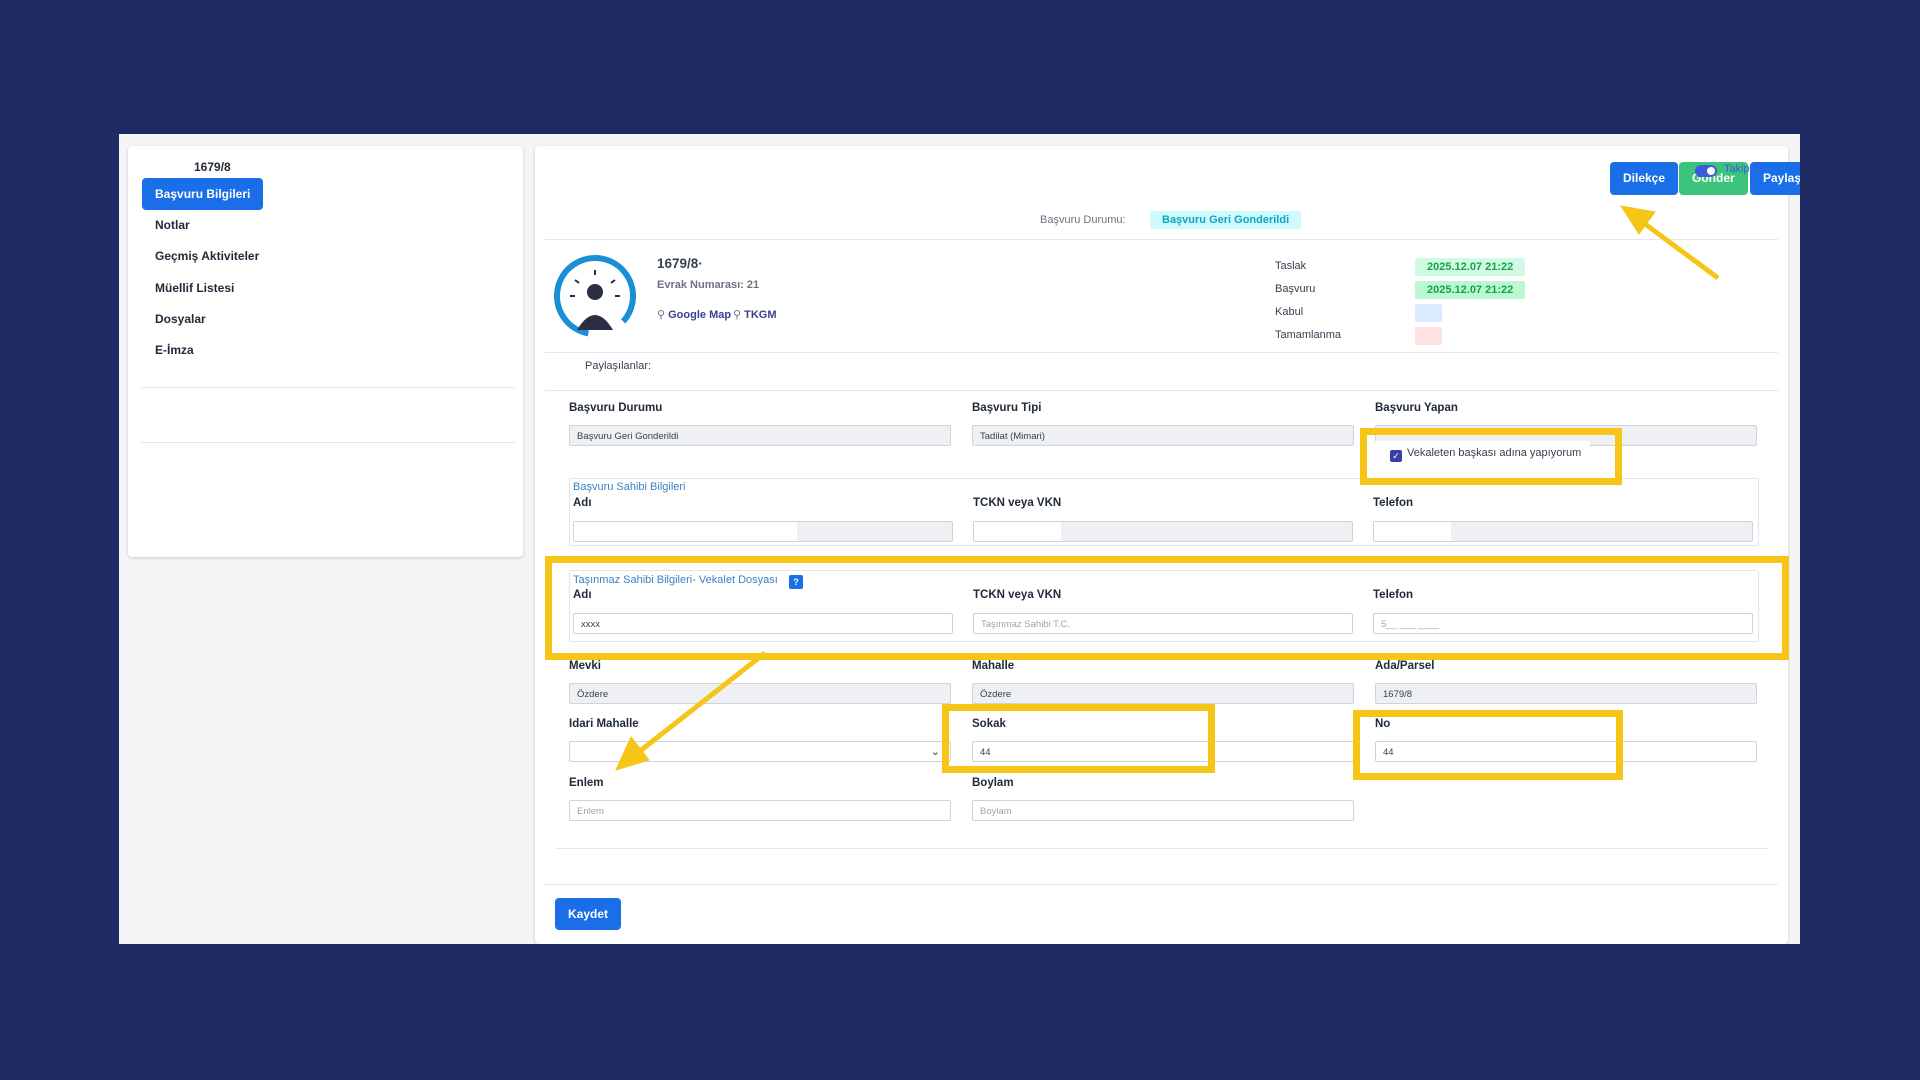 The height and width of the screenshot is (1080, 1920). Describe the element at coordinates (172, 225) in the screenshot. I see `sidebar-item-notlar: Notlar` at that location.